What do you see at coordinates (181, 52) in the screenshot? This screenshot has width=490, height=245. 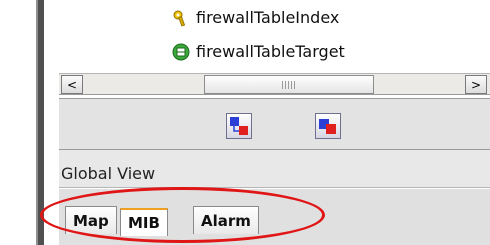 I see `table-target-icon` at bounding box center [181, 52].